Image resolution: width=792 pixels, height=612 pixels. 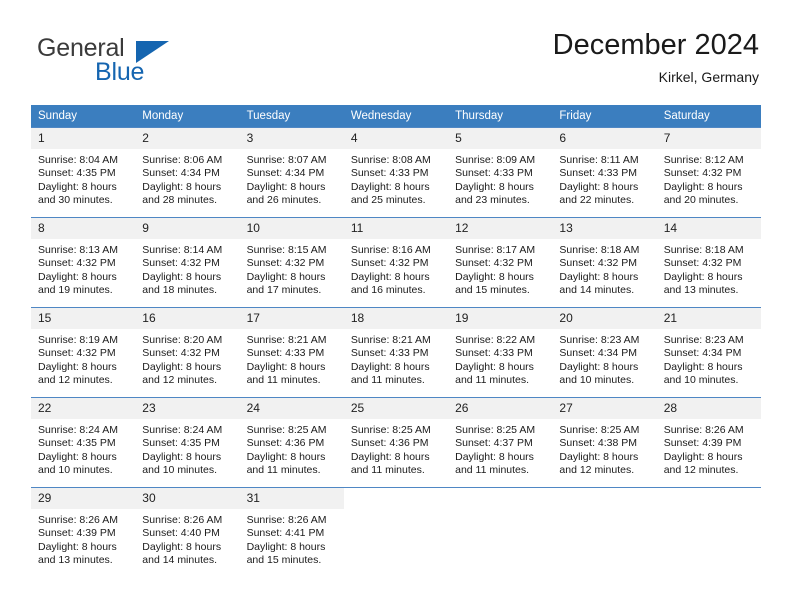 What do you see at coordinates (604, 228) in the screenshot?
I see `day-number: 13` at bounding box center [604, 228].